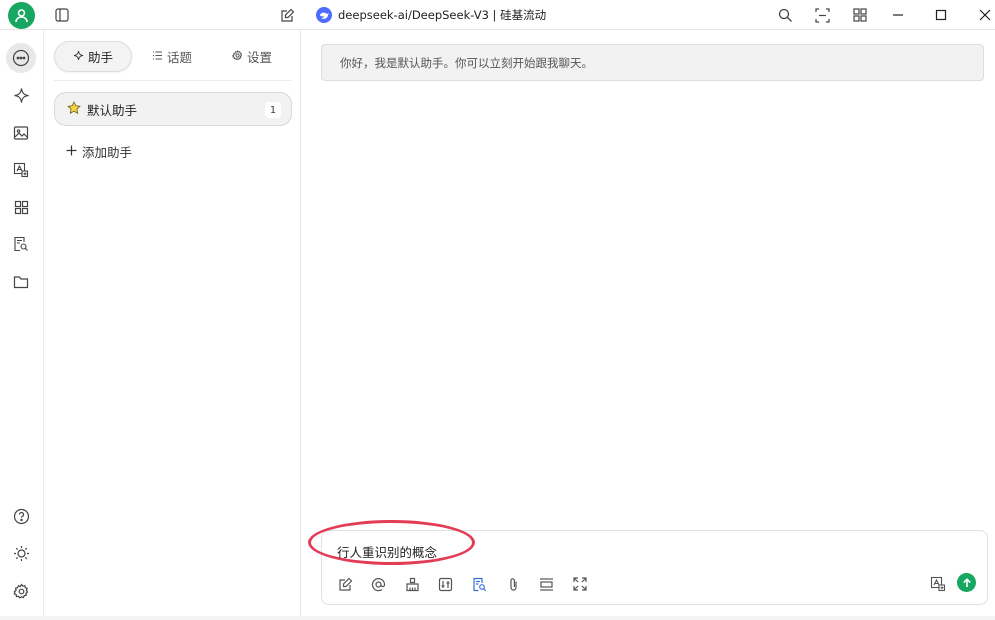  Describe the element at coordinates (898, 15) in the screenshot. I see `minimize-icon` at that location.